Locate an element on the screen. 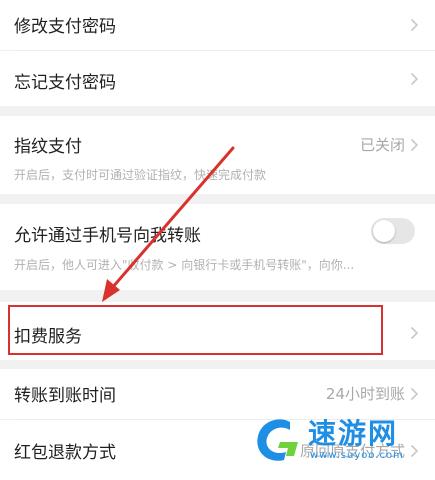  fingerprint-pay-status: 已关闭 is located at coordinates (382, 145).